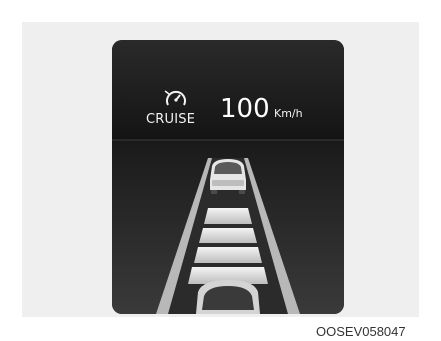 The height and width of the screenshot is (341, 441). I want to click on speed-unit: Km/h, so click(288, 113).